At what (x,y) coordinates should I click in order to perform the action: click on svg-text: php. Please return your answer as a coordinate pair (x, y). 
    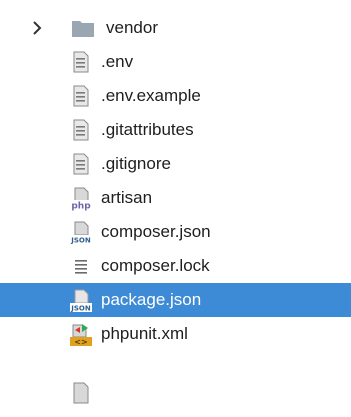
    Looking at the image, I should click on (81, 207).